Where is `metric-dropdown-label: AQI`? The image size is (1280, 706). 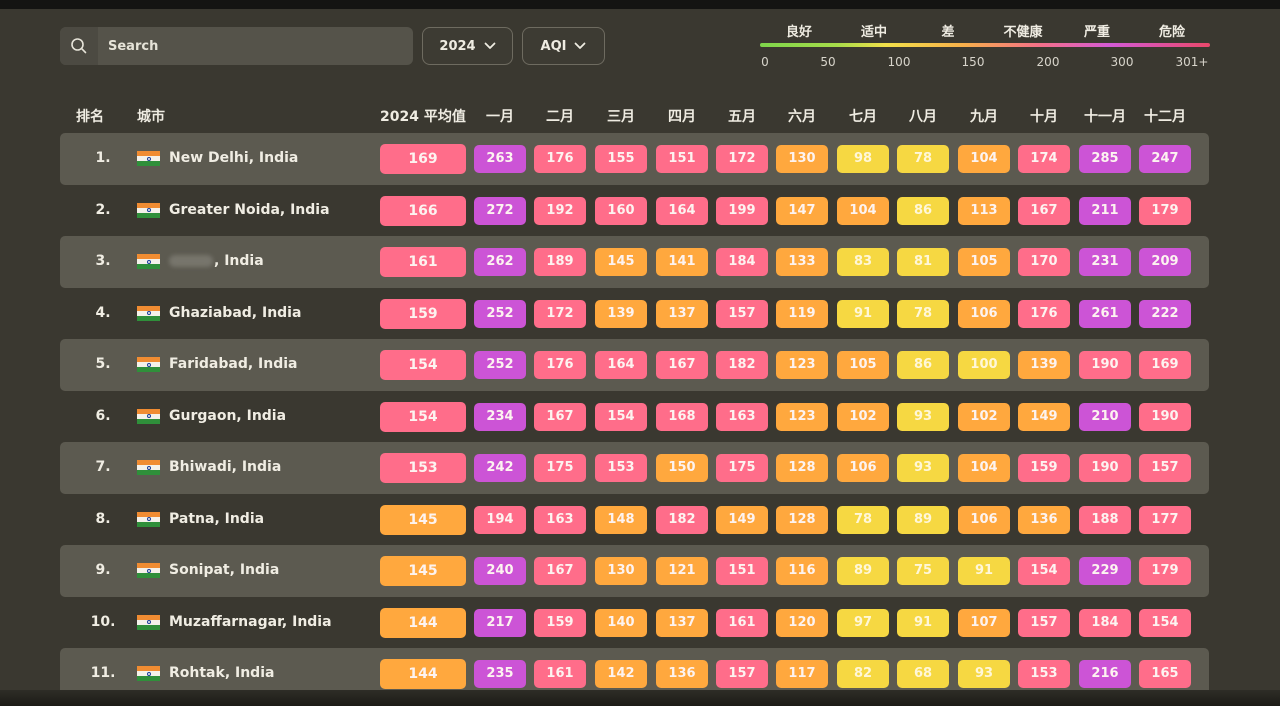
metric-dropdown-label: AQI is located at coordinates (553, 46).